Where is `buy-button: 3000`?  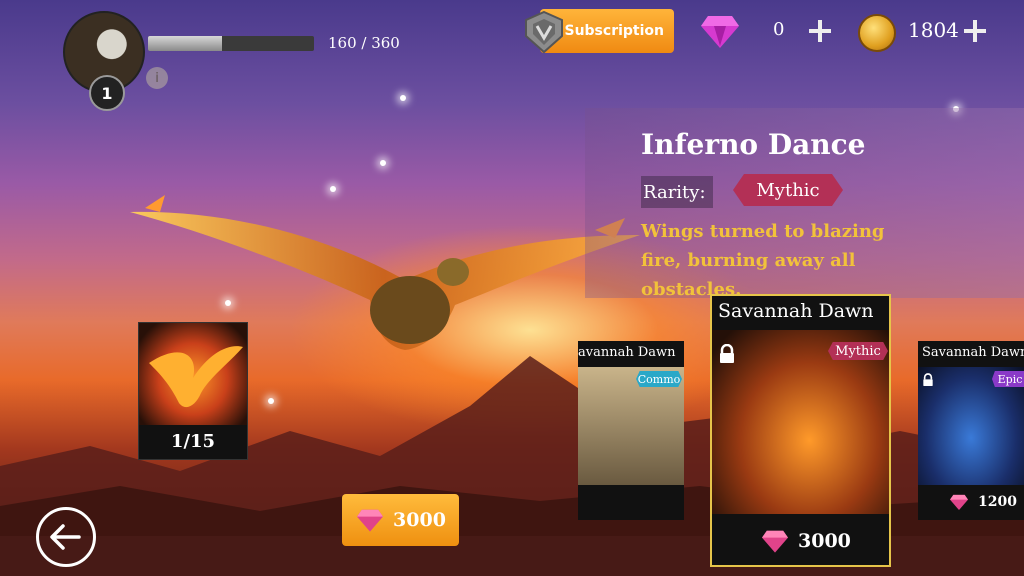
buy-button: 3000 is located at coordinates (400, 520).